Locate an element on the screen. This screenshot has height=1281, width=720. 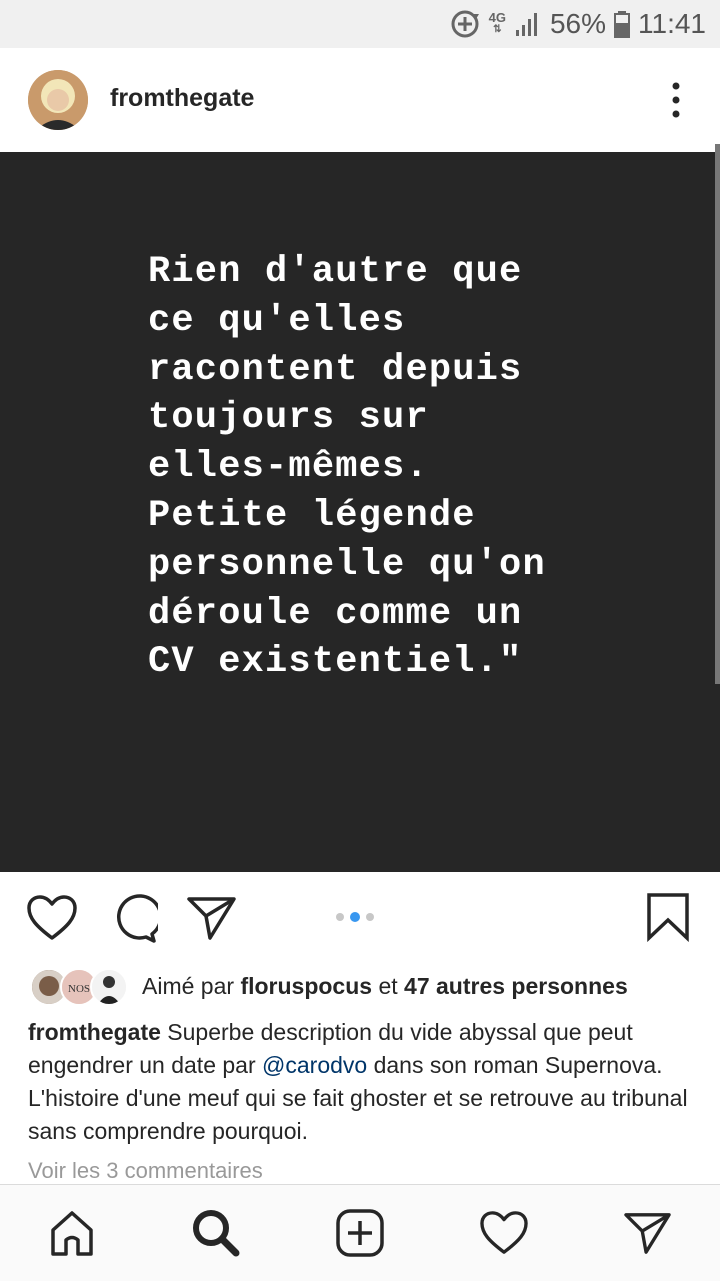
clock: 11:41 is located at coordinates (672, 23).